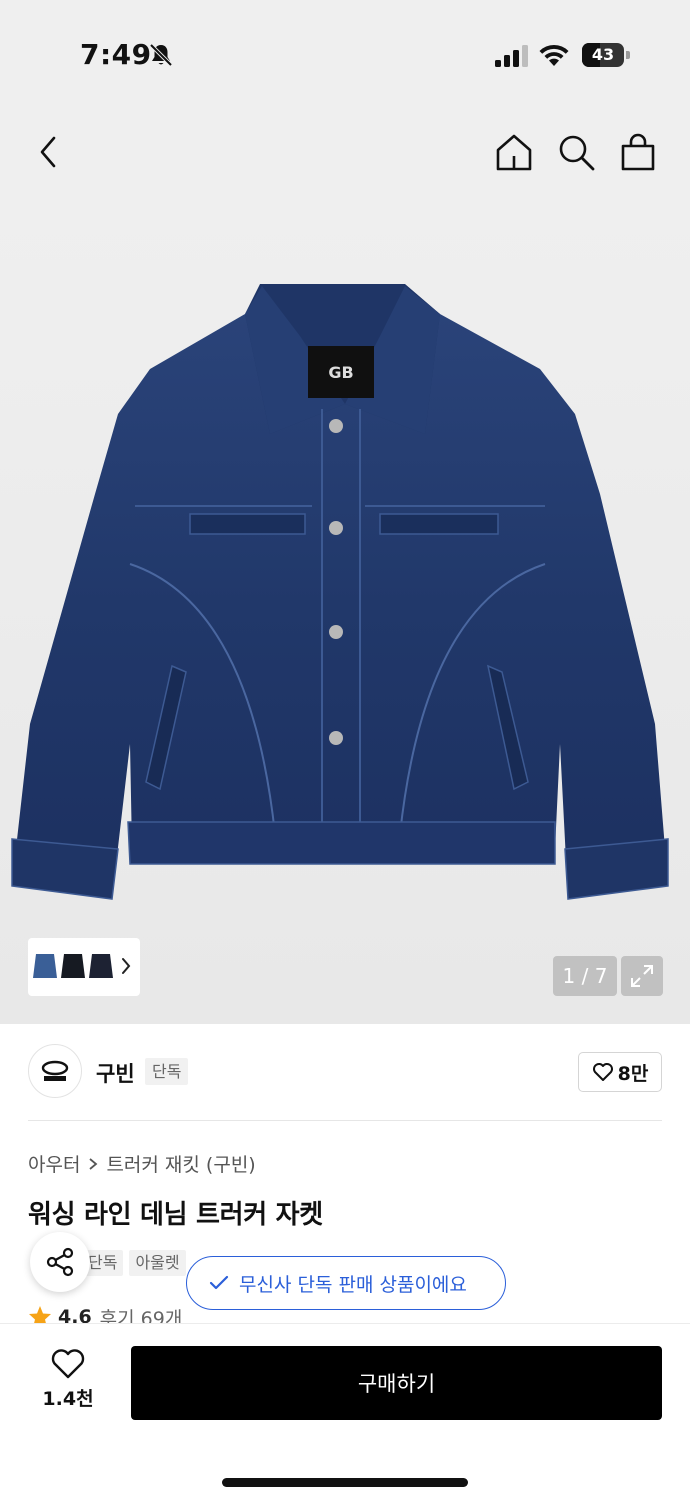  Describe the element at coordinates (175, 1215) in the screenshot. I see `product-title: 워싱 라인 데님 트러커 자켓` at that location.